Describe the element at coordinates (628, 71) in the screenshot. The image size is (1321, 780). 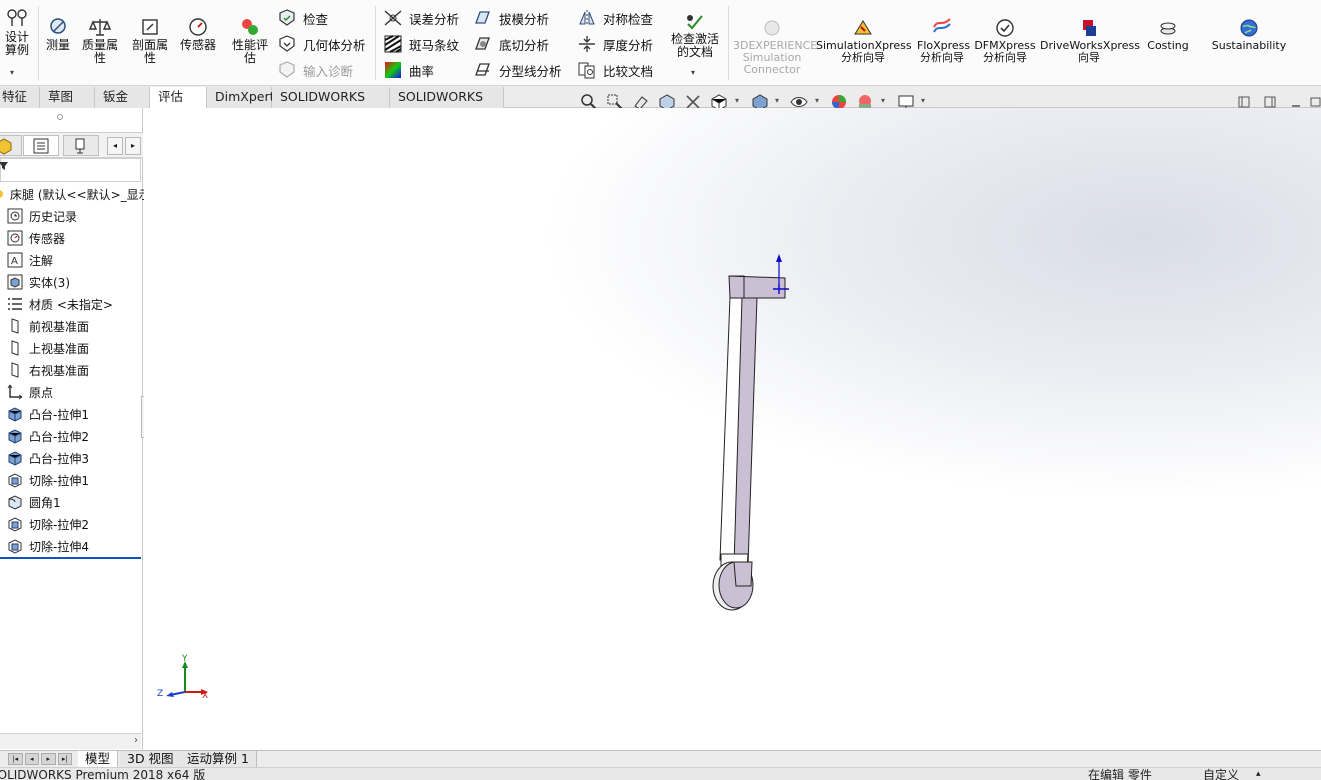
I see `compare-documents-label: 比较文档` at that location.